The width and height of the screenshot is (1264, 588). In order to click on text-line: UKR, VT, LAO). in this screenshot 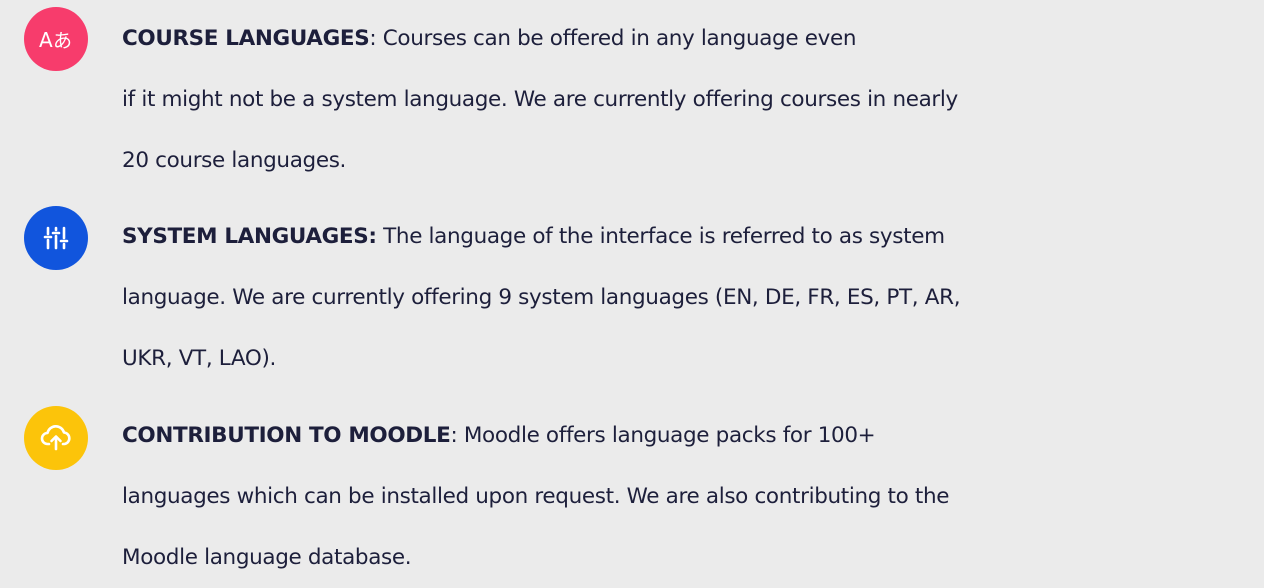, I will do `click(199, 358)`.